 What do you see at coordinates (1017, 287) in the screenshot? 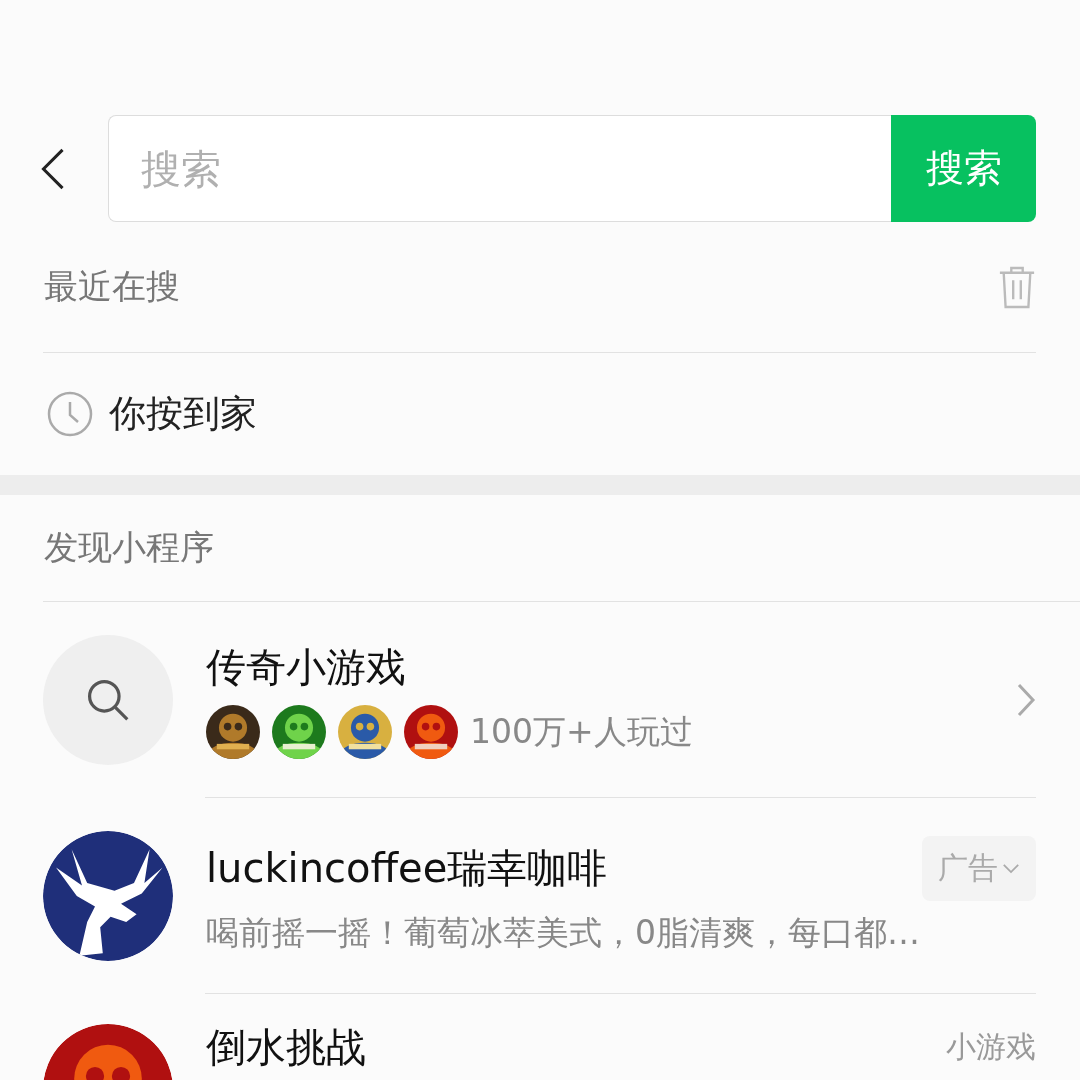
I see `trash-icon` at bounding box center [1017, 287].